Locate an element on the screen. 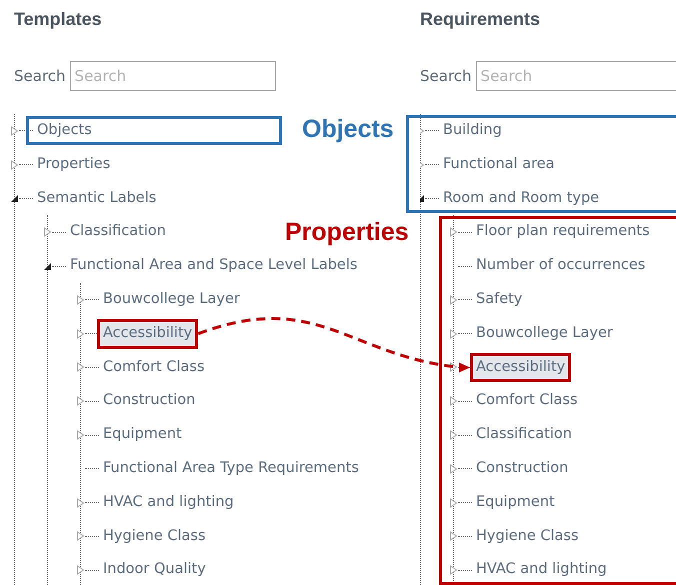  tree-item: Functional area is located at coordinates (499, 164).